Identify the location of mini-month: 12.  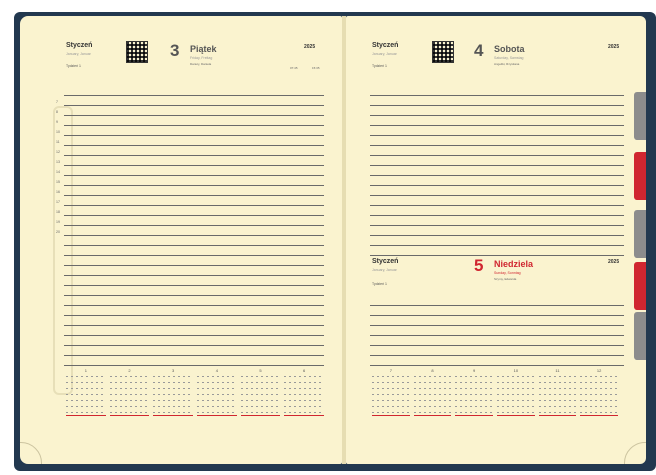
(599, 392).